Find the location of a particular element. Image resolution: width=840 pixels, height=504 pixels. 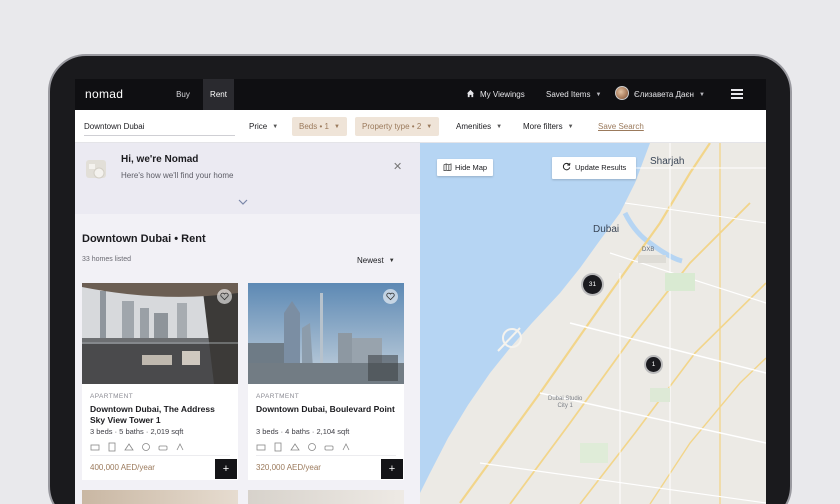

avatar is located at coordinates (622, 93).